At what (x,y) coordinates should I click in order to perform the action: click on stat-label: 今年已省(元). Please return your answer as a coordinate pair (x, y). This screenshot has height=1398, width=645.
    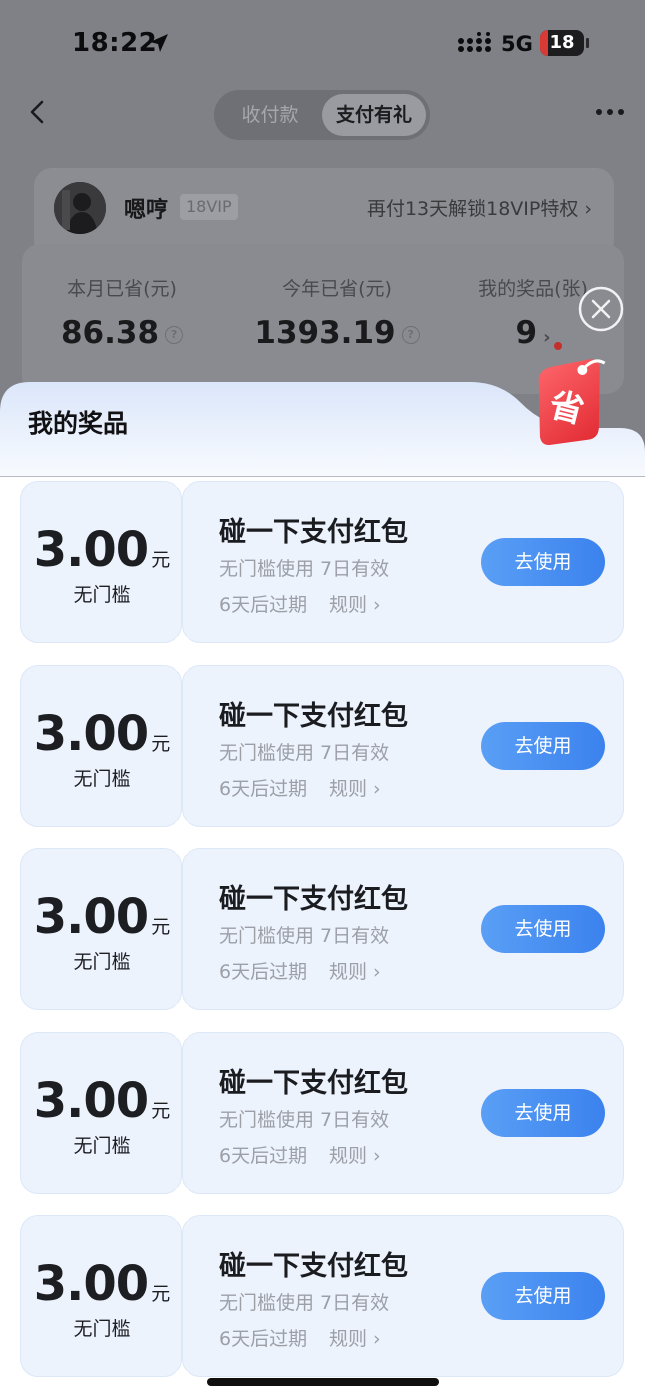
    Looking at the image, I should click on (337, 289).